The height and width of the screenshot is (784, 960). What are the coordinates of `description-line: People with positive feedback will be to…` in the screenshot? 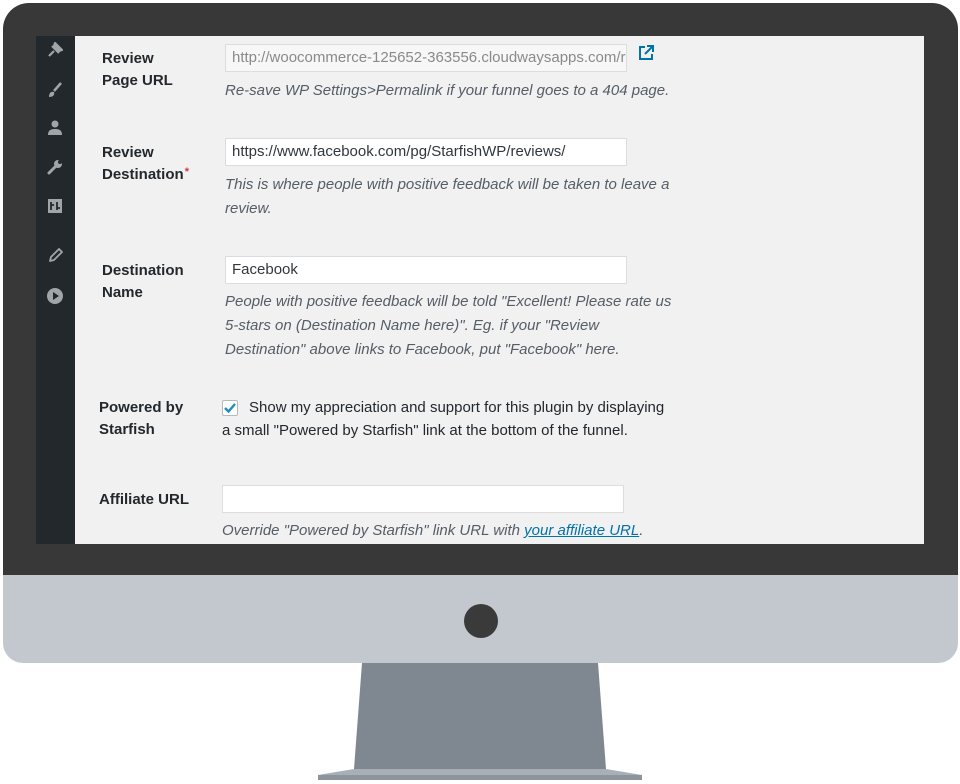 It's located at (448, 301).